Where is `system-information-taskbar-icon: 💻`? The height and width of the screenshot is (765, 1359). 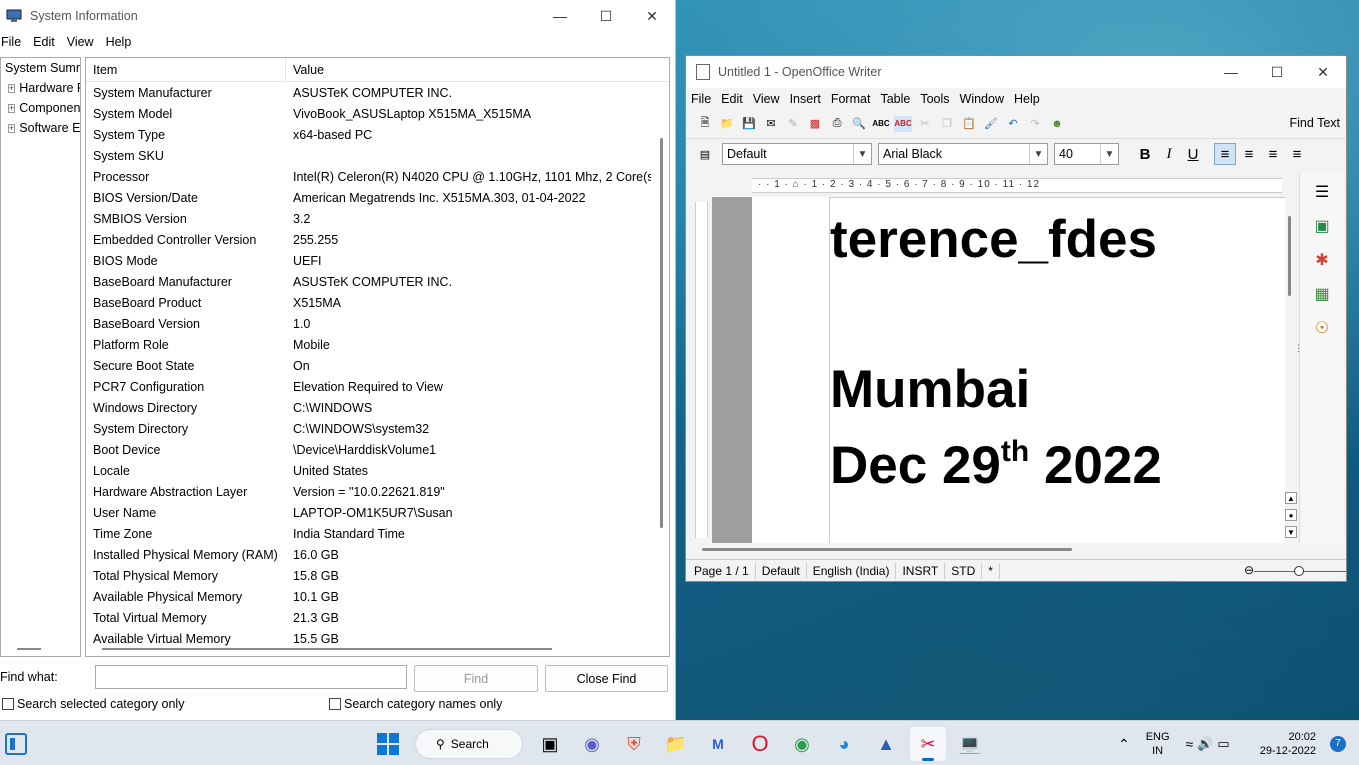
system-information-taskbar-icon: 💻 is located at coordinates (970, 744).